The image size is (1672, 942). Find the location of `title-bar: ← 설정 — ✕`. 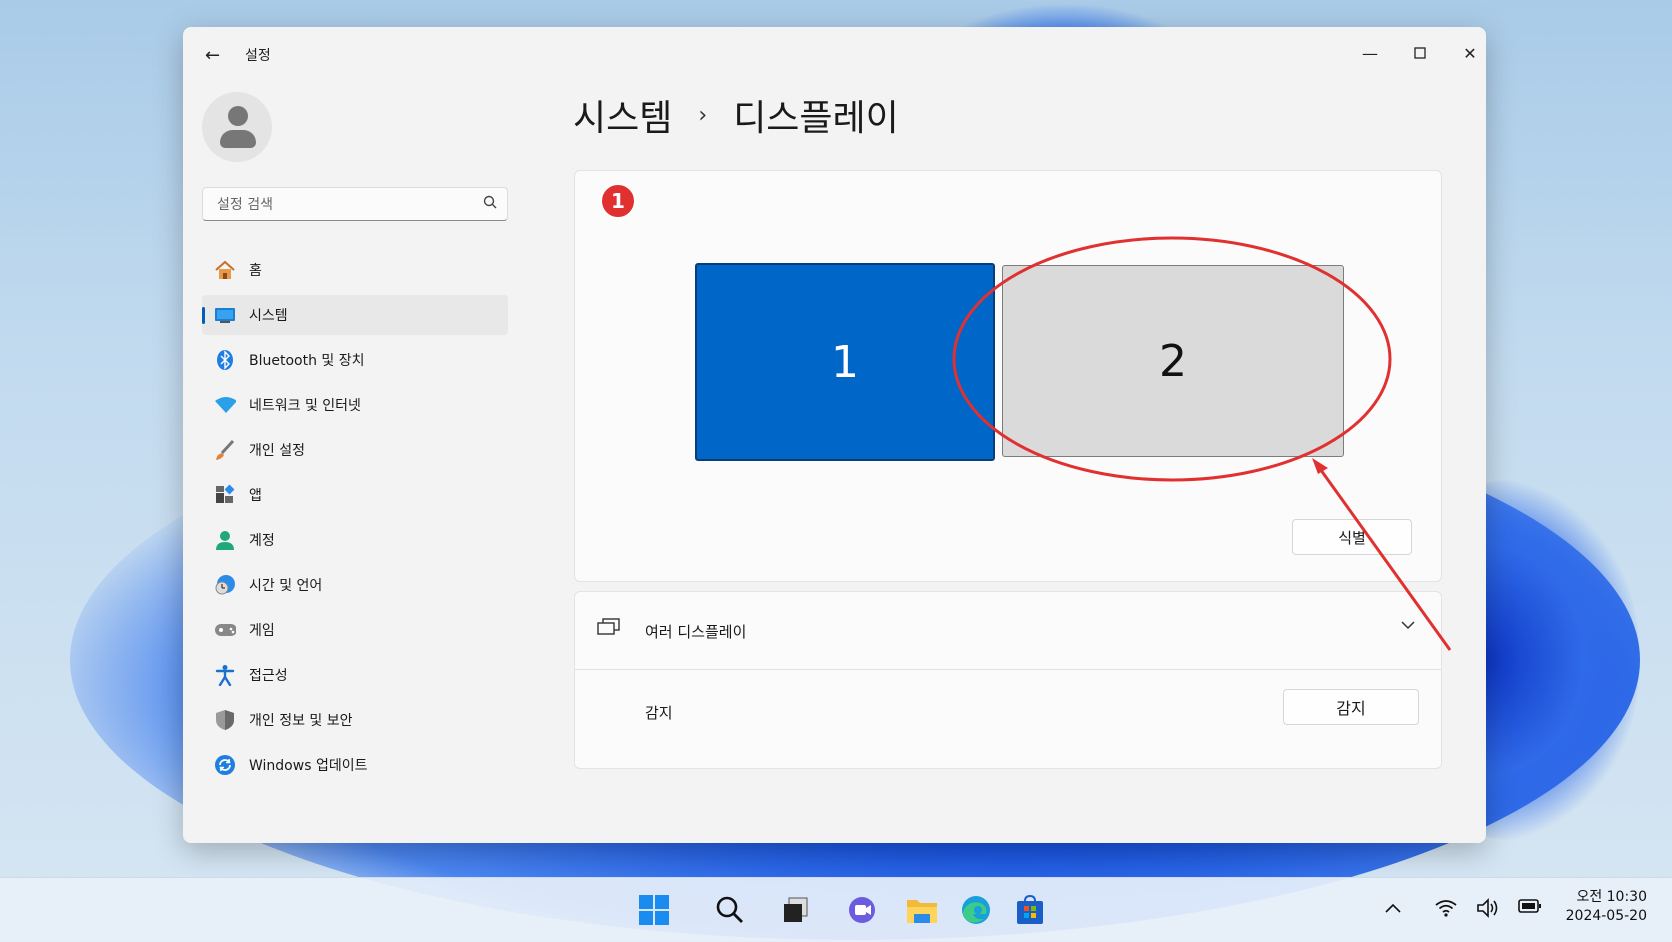

title-bar: ← 설정 — ✕ is located at coordinates (834, 55).